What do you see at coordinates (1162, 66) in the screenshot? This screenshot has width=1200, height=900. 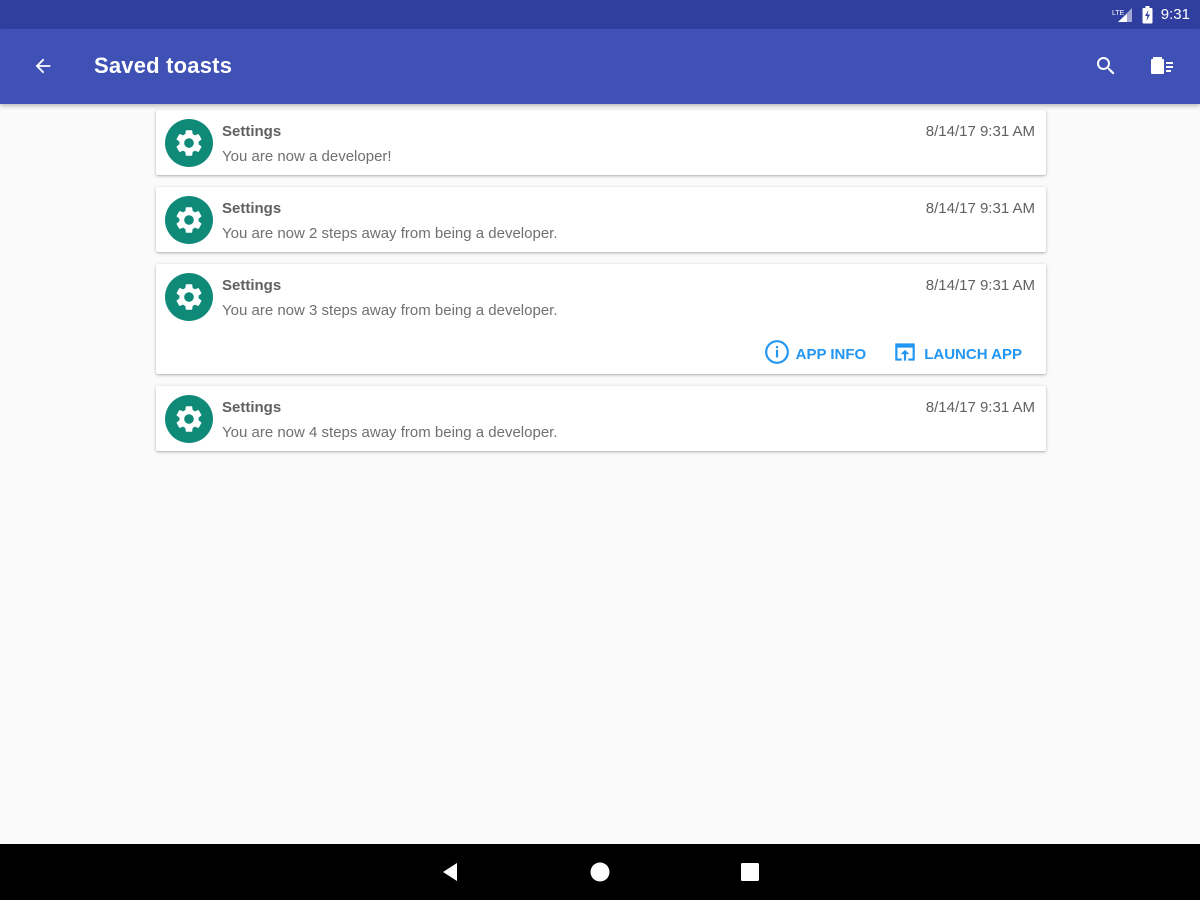 I see `clear-all-icon` at bounding box center [1162, 66].